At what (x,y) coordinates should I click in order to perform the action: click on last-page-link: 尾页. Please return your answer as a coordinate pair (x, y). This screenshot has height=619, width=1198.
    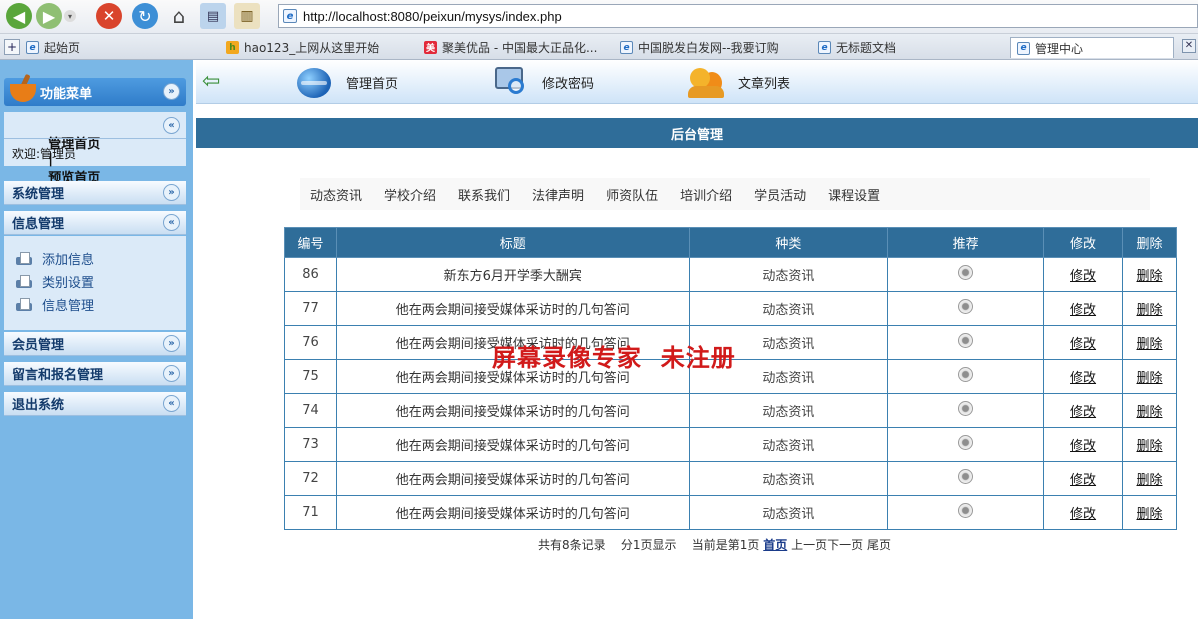
    Looking at the image, I should click on (879, 545).